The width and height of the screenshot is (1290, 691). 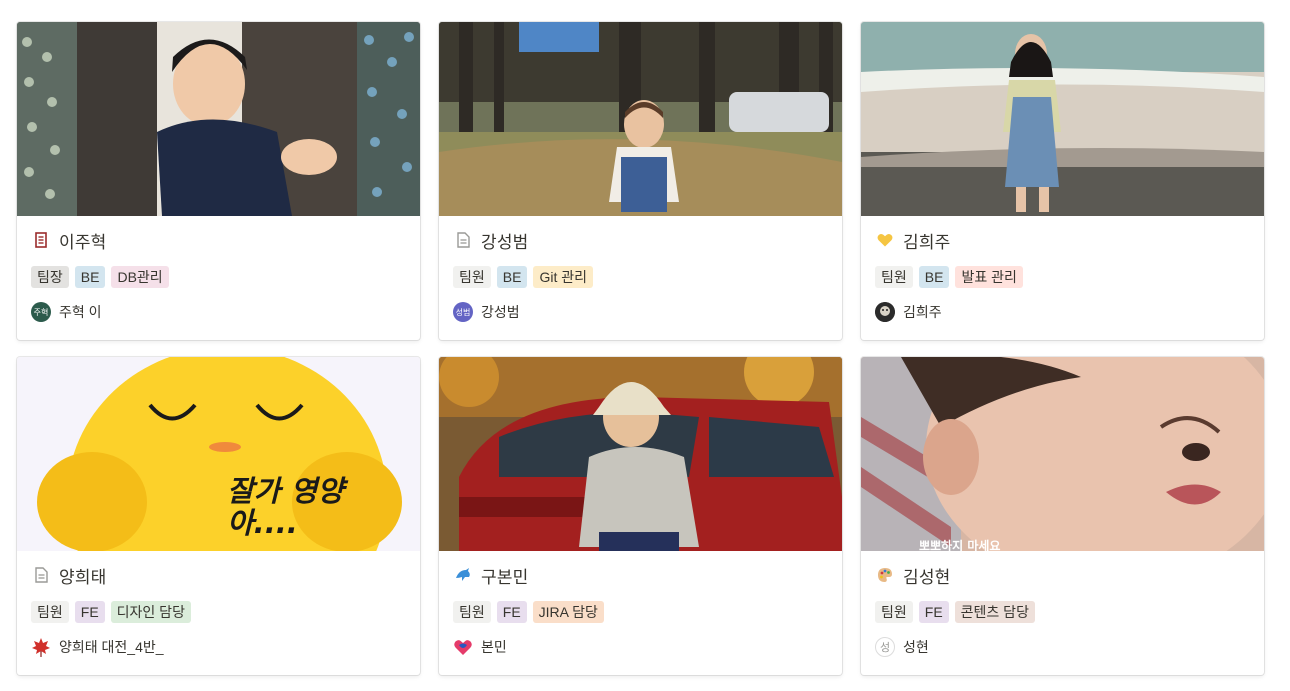 What do you see at coordinates (1062, 454) in the screenshot?
I see `card-cover-photo: 뽀뽀하지 마세요` at bounding box center [1062, 454].